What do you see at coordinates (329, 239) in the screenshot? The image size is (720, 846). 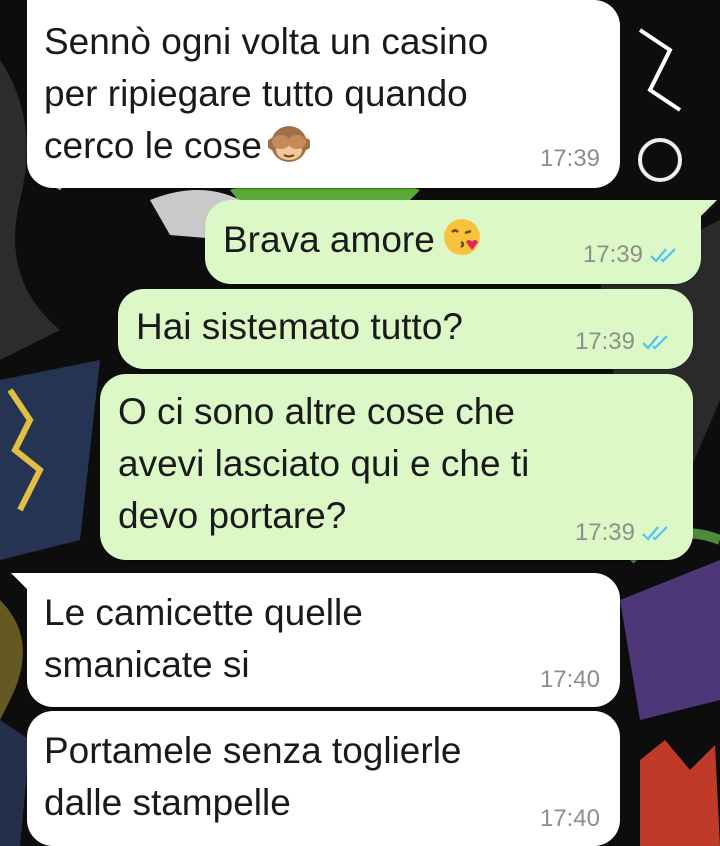 I see `message-text-line: Brava amore` at bounding box center [329, 239].